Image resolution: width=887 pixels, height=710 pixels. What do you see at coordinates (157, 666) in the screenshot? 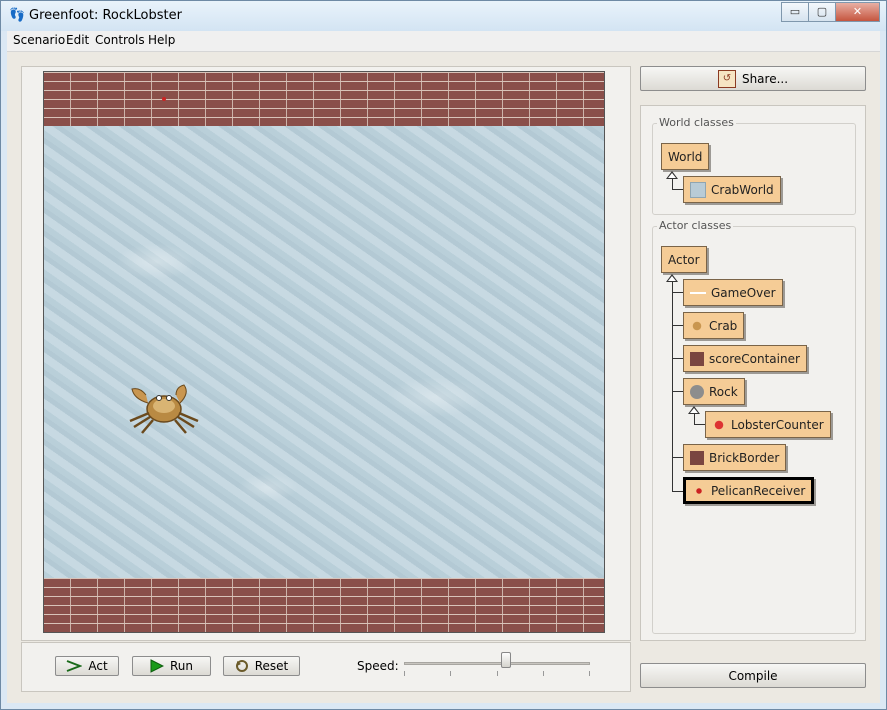
I see `play-icon` at bounding box center [157, 666].